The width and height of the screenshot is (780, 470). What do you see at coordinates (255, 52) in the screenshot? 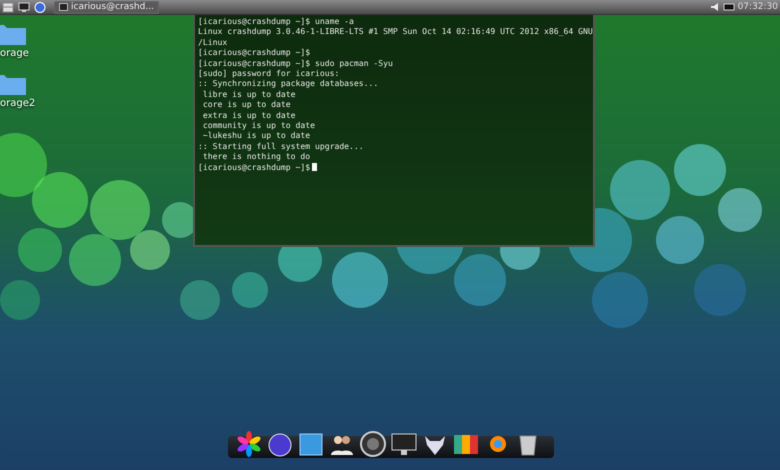
I see `terminal-line: [icarious@crashdump ~]$` at bounding box center [255, 52].